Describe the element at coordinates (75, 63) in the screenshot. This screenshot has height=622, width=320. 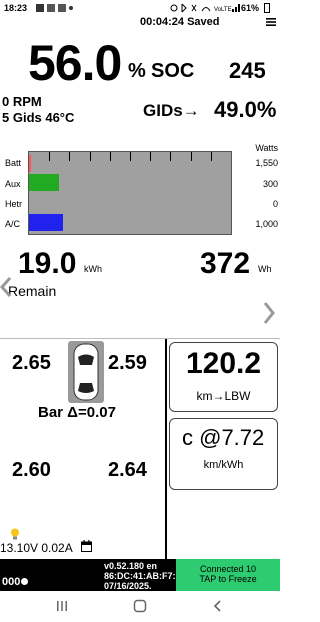
I see `soc-value: 56.0` at that location.